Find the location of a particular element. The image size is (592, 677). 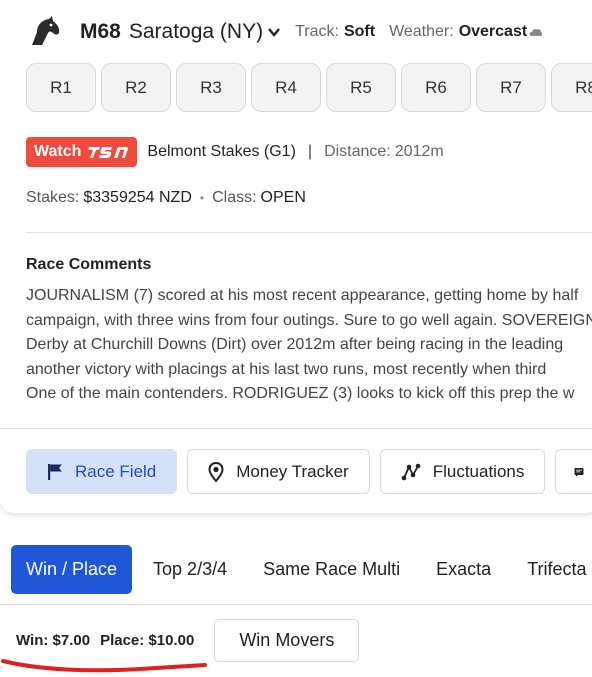

weather-value: Overcast is located at coordinates (493, 31).